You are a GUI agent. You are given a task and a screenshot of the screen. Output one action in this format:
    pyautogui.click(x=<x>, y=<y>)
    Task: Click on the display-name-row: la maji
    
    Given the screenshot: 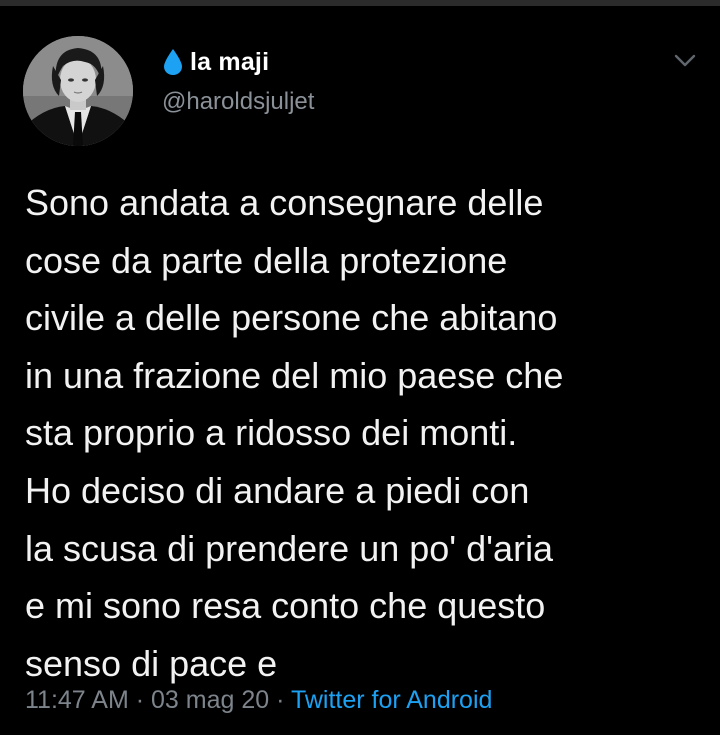 What is the action you would take?
    pyautogui.click(x=238, y=62)
    